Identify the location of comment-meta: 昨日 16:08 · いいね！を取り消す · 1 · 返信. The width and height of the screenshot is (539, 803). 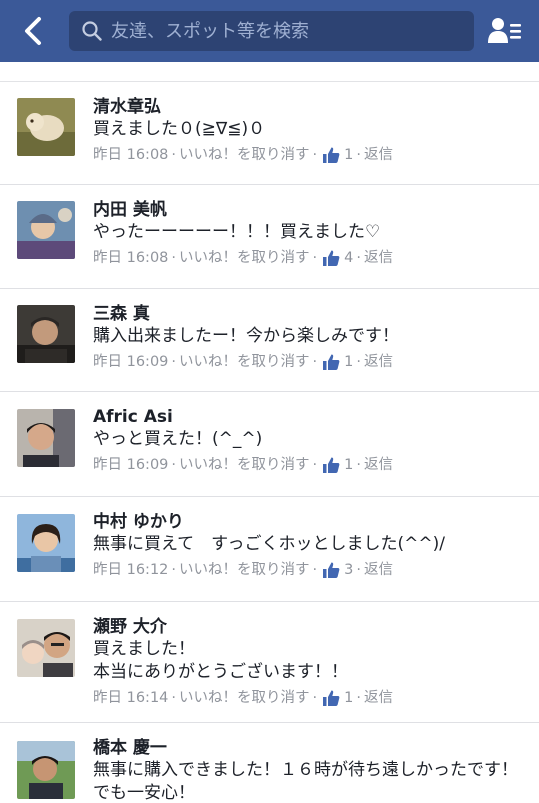
(311, 155).